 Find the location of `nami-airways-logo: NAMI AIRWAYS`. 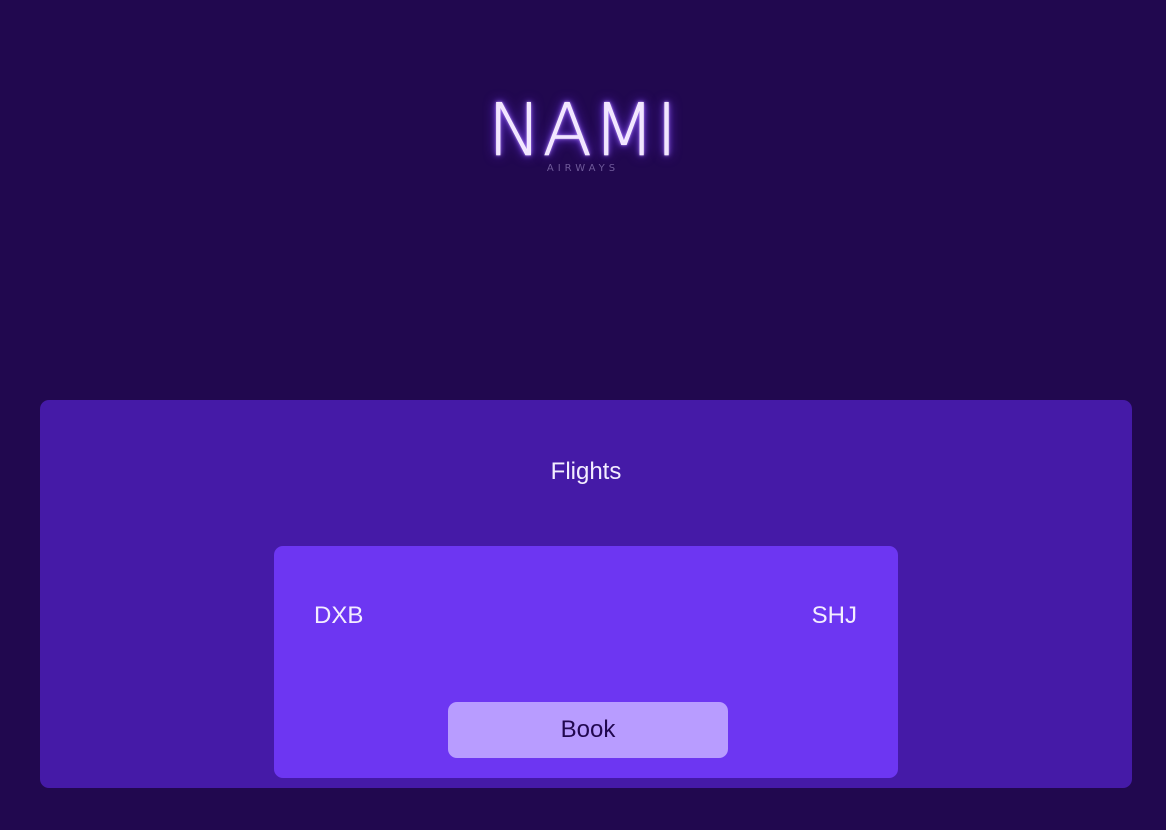

nami-airways-logo: NAMI AIRWAYS is located at coordinates (583, 134).